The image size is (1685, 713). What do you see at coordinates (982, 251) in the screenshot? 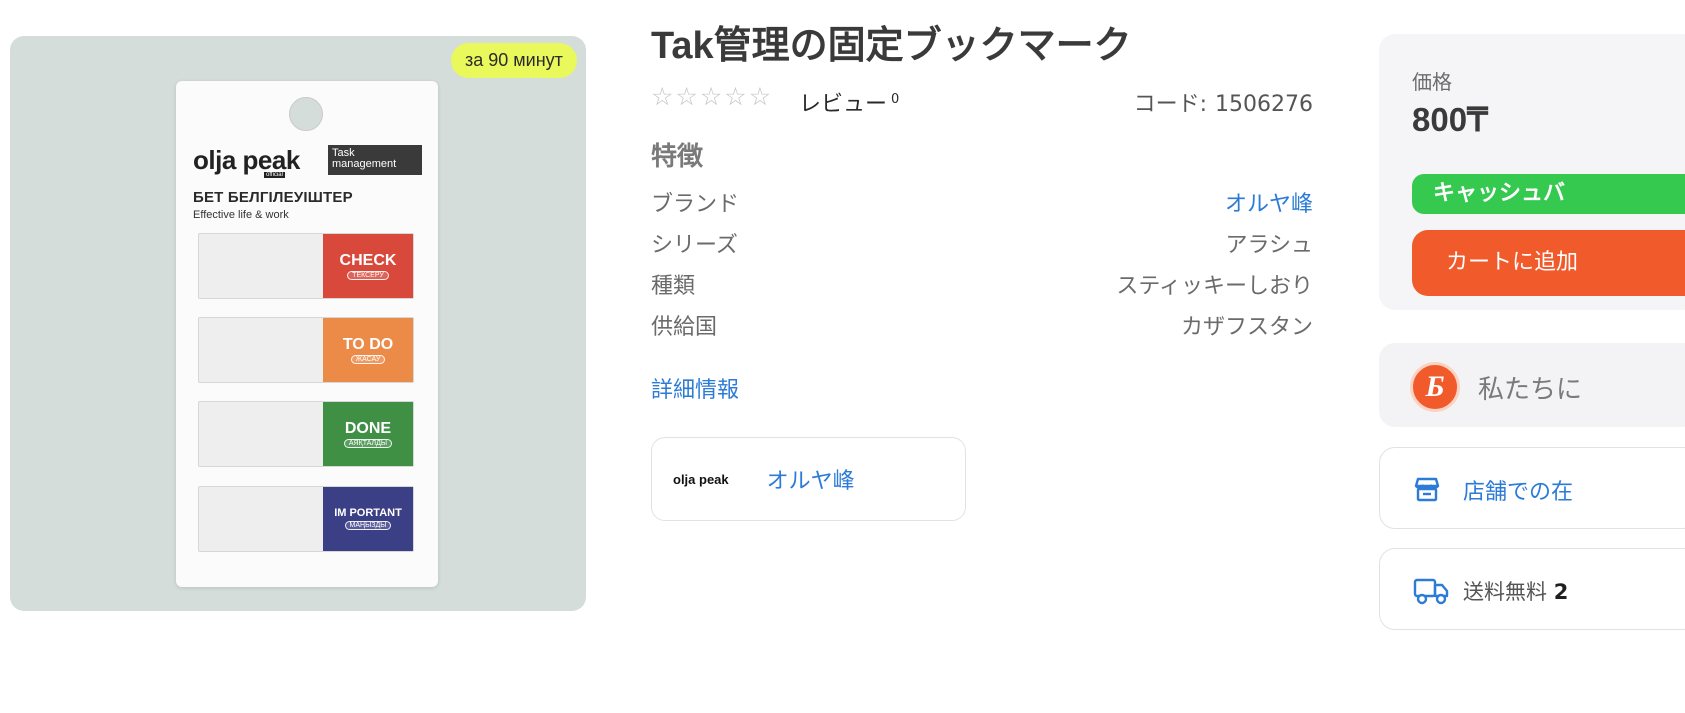
I see `spec-row-series: シリーズ アラシュ` at bounding box center [982, 251].